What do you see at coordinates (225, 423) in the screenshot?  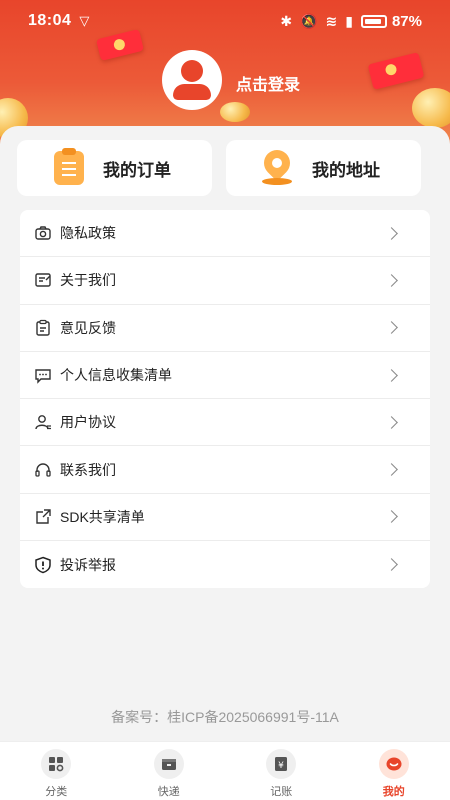 I see `menu-item-user-agreement: 用户协议` at bounding box center [225, 423].